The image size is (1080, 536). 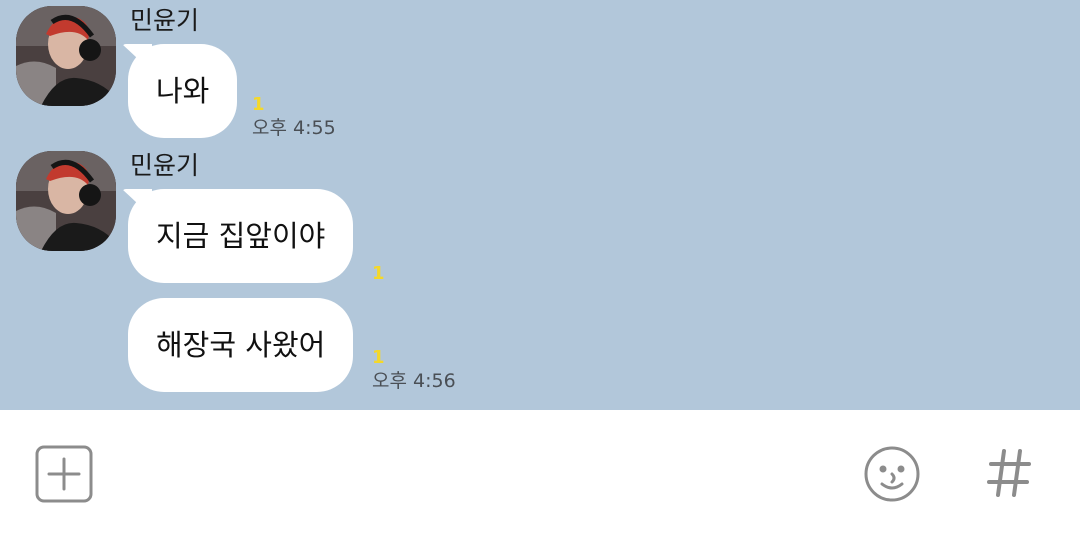 I want to click on message-bubble: 나와, so click(x=183, y=91).